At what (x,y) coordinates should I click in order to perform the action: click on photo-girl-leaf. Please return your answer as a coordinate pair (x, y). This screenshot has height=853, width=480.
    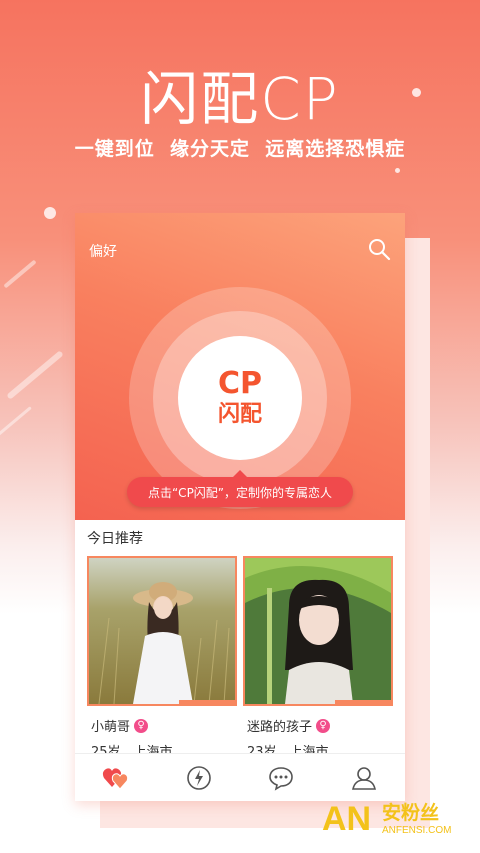
    Looking at the image, I should click on (318, 631).